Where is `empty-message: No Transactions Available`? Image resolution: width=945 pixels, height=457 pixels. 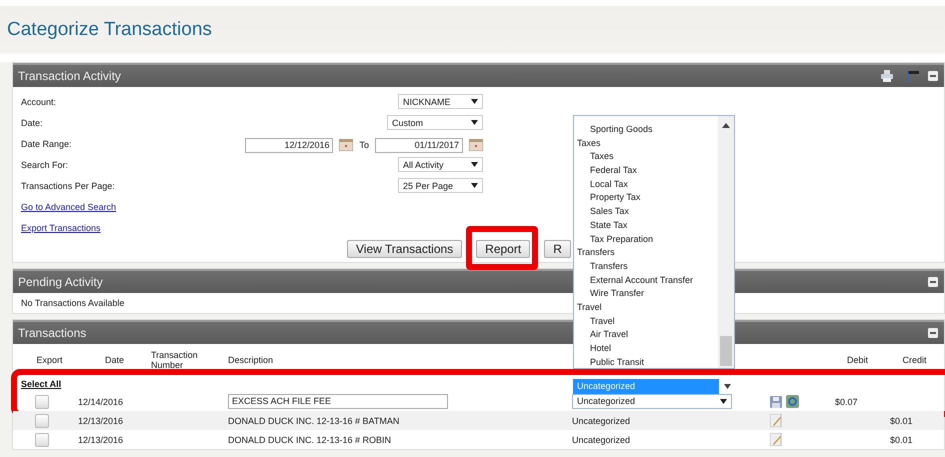 empty-message: No Transactions Available is located at coordinates (72, 303).